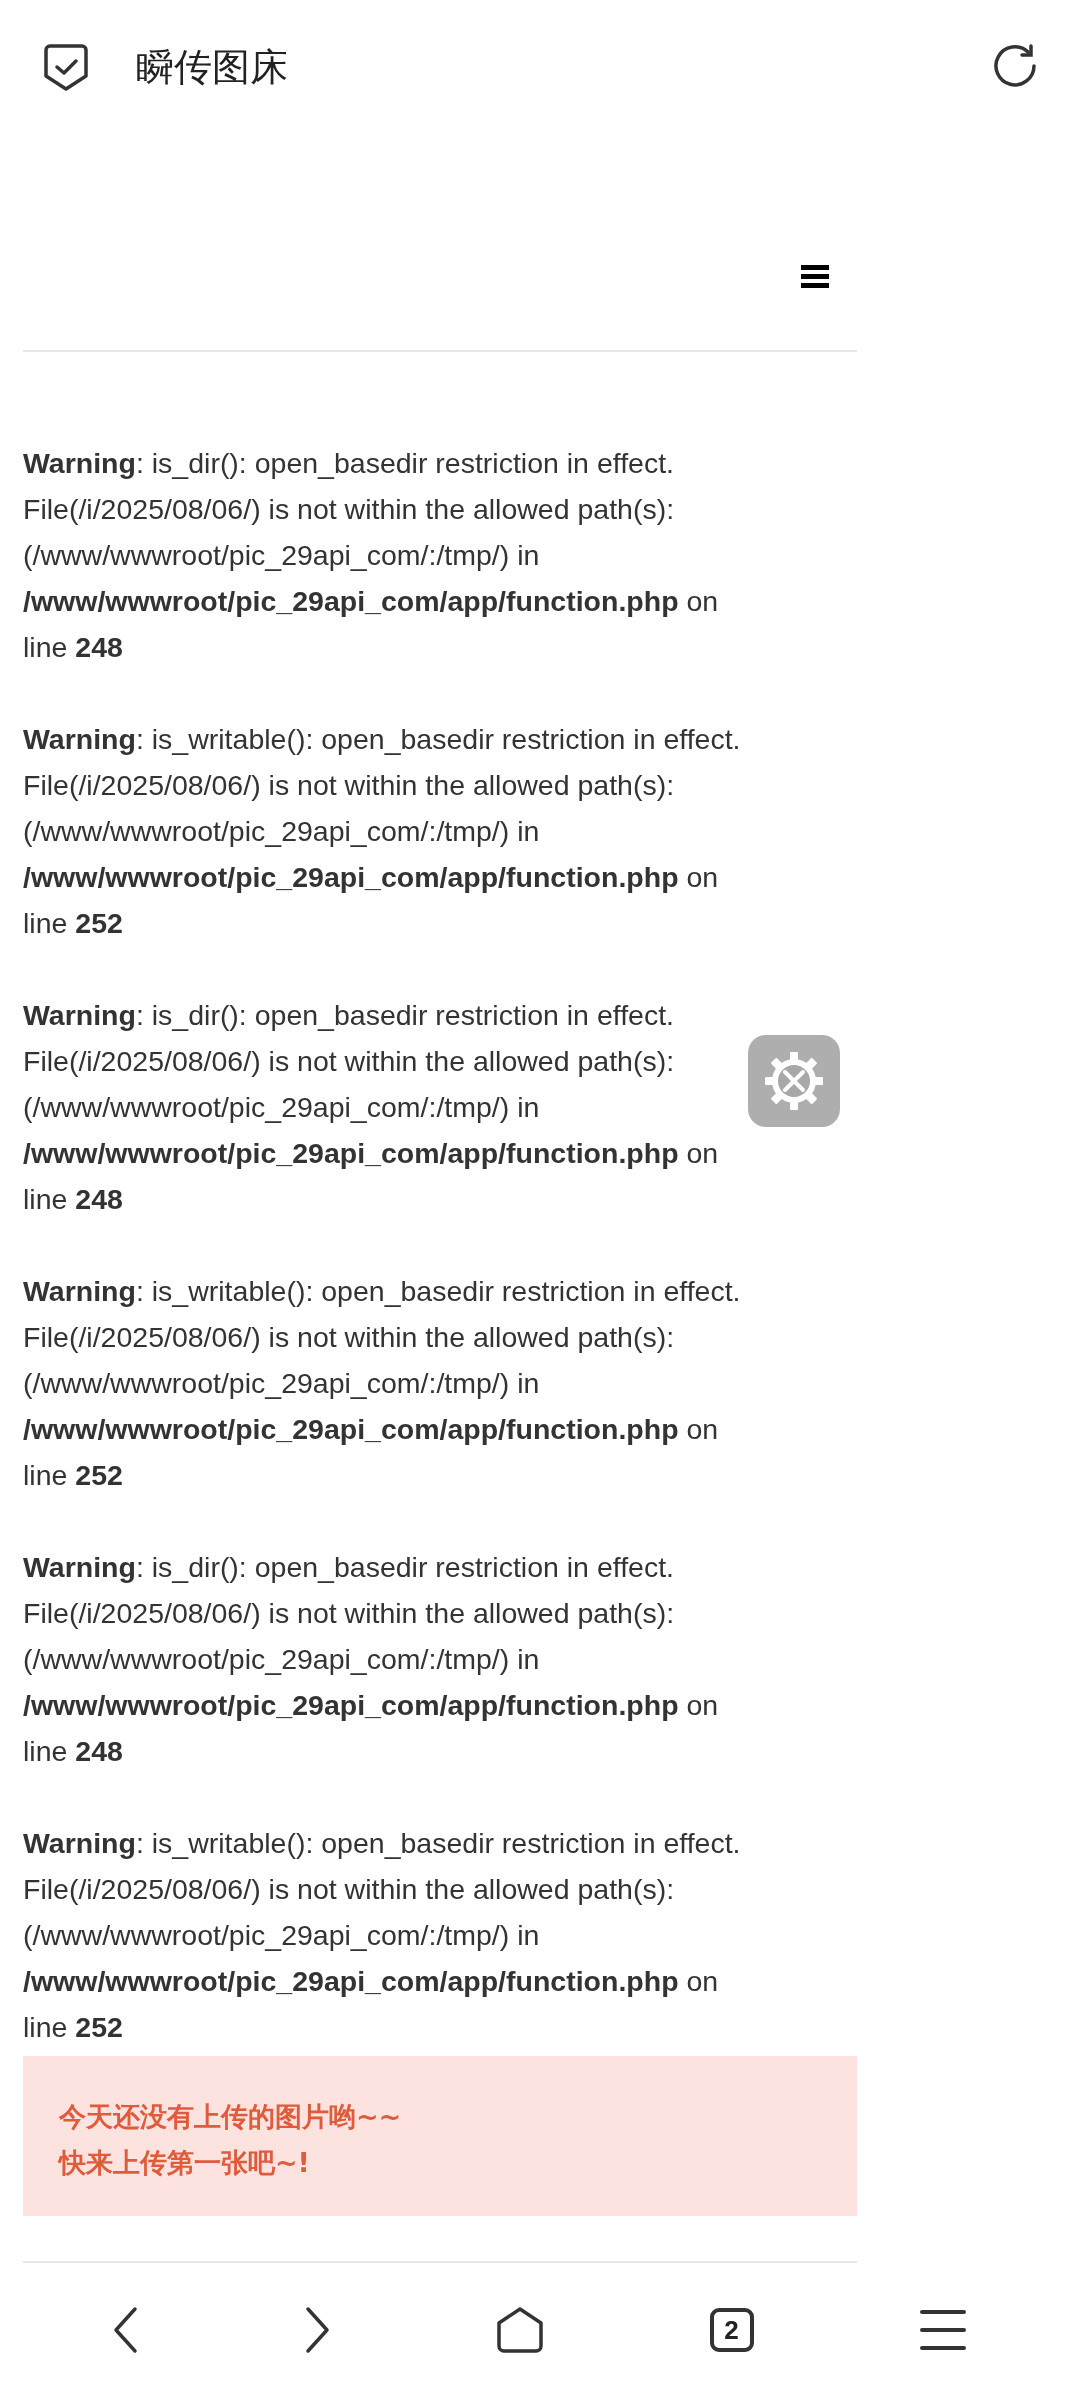 This screenshot has height=2400, width=1080. I want to click on page-title: 瞬传图床, so click(212, 67).